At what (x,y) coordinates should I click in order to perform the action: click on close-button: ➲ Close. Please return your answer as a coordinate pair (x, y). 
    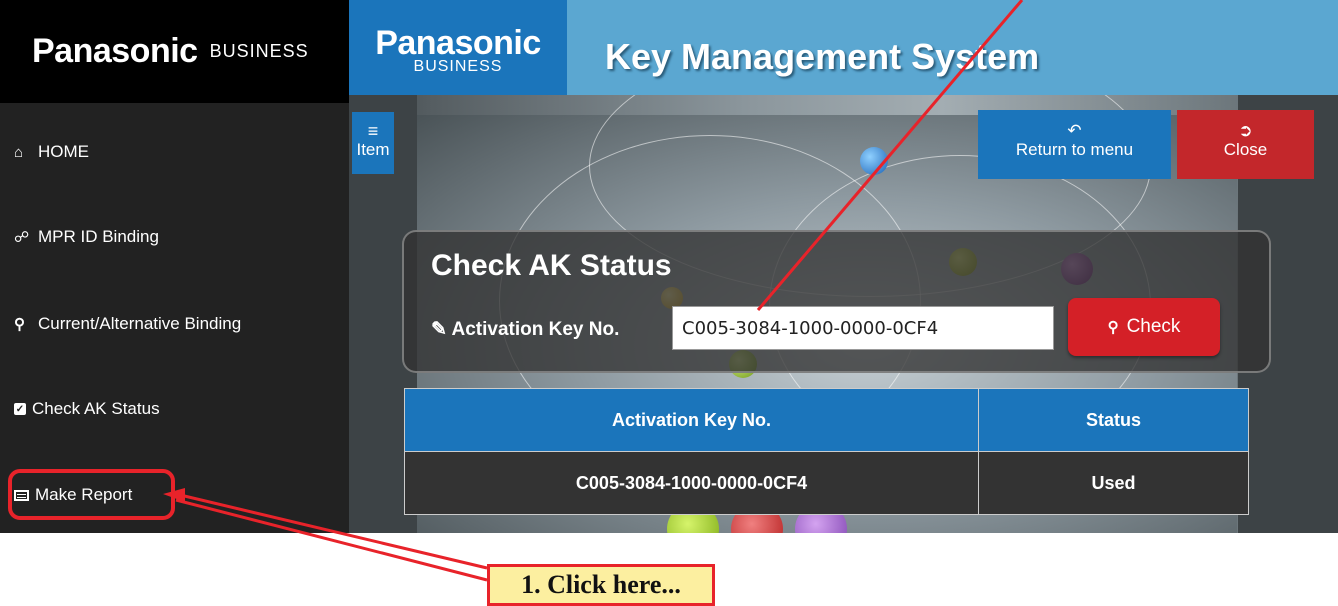
    Looking at the image, I should click on (1245, 144).